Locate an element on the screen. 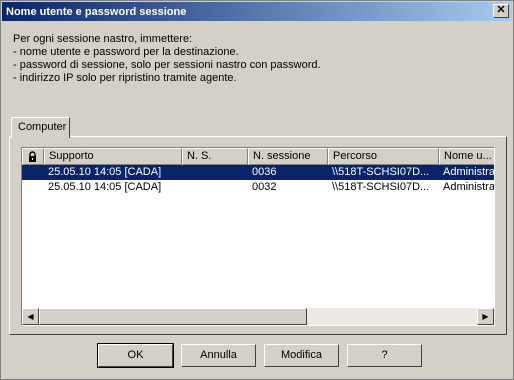 Image resolution: width=514 pixels, height=380 pixels. lock-icon is located at coordinates (32, 156).